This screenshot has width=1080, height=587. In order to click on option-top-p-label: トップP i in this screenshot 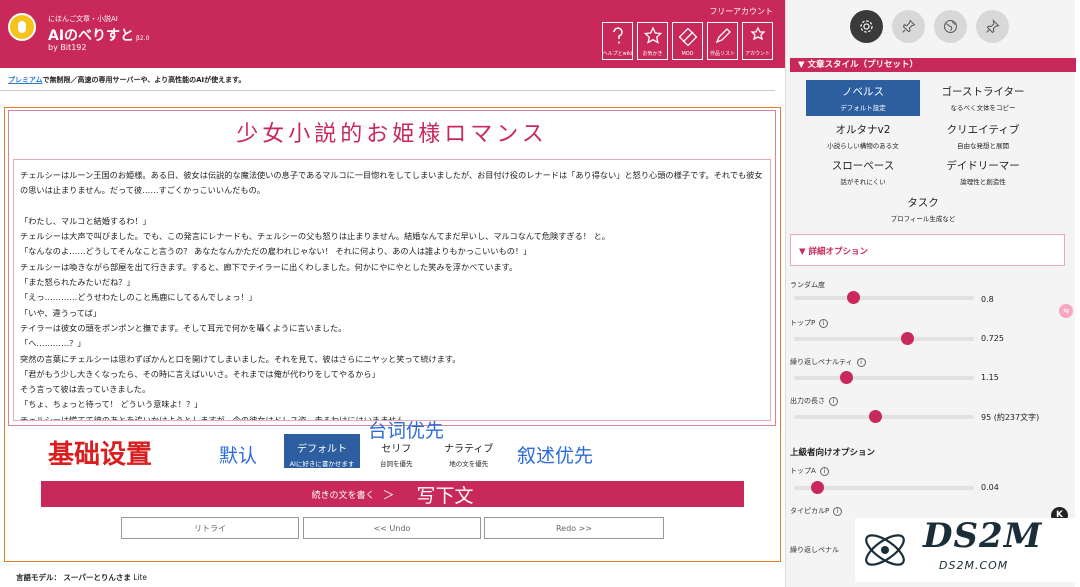, I will do `click(809, 323)`.